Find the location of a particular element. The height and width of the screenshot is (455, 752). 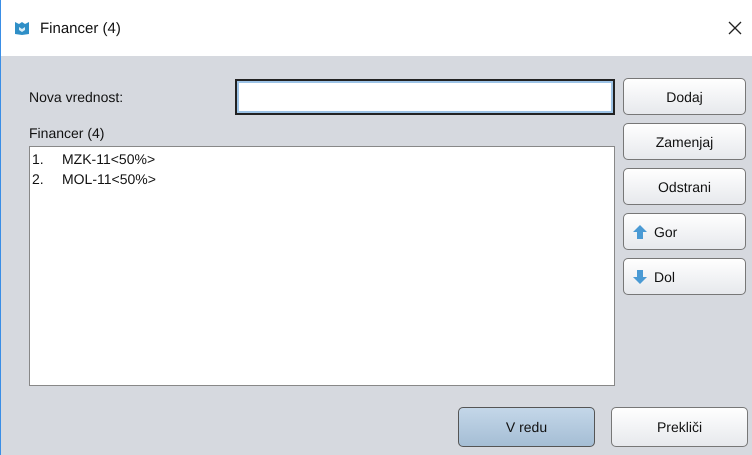

action-button: Dodaj is located at coordinates (684, 96).